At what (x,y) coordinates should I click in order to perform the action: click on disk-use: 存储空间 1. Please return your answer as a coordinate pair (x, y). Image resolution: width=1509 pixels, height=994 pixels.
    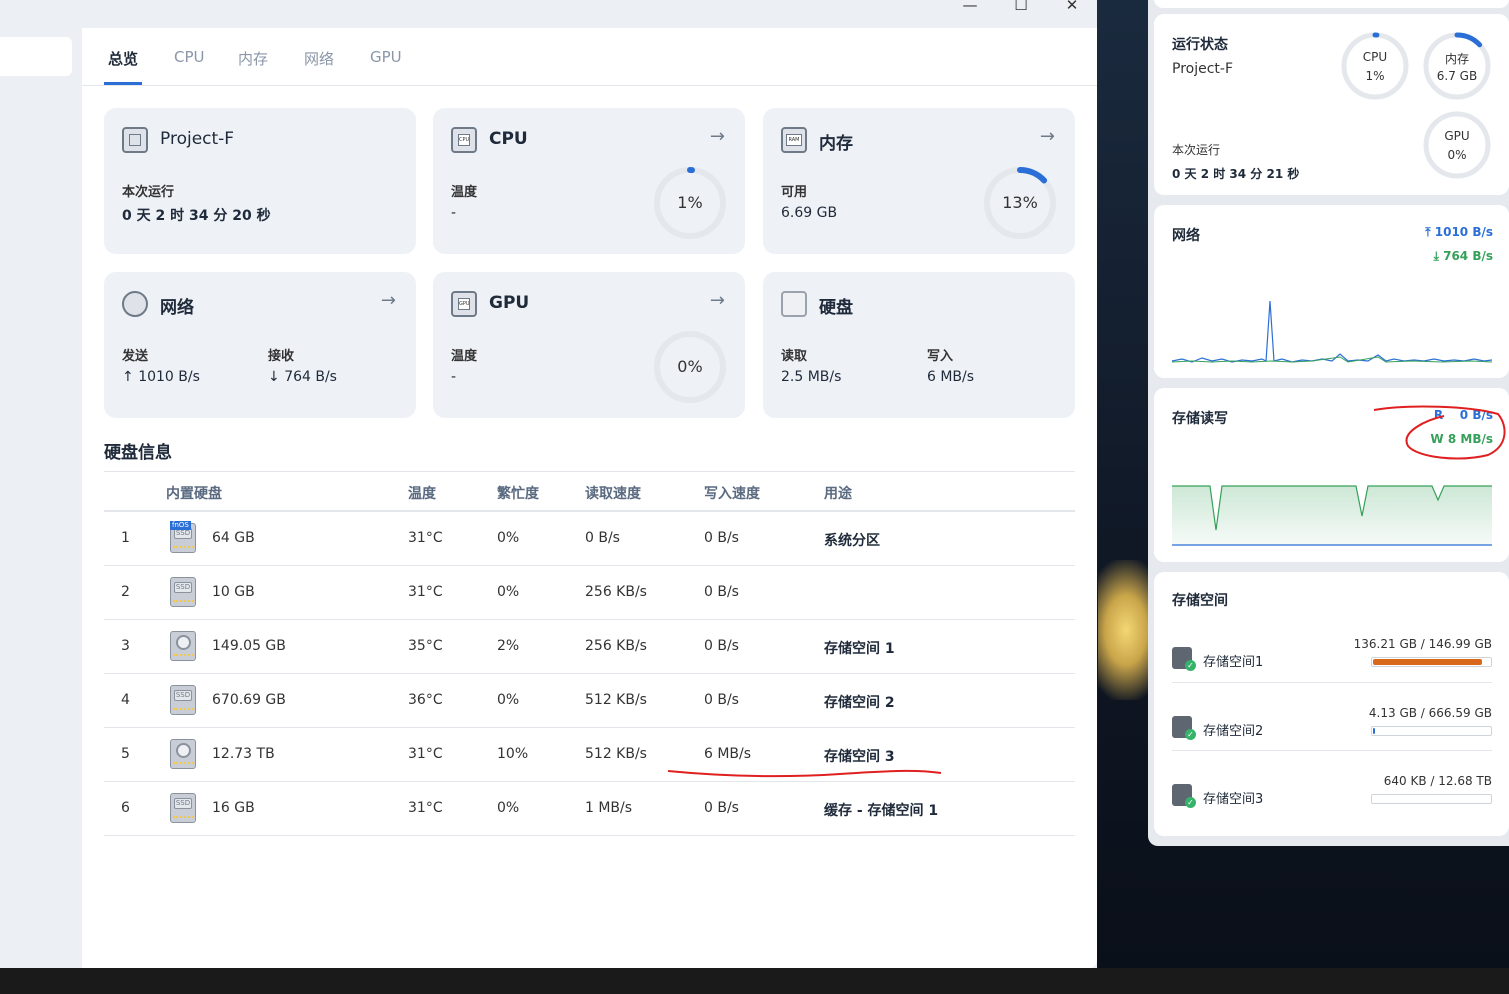
    Looking at the image, I should click on (859, 649).